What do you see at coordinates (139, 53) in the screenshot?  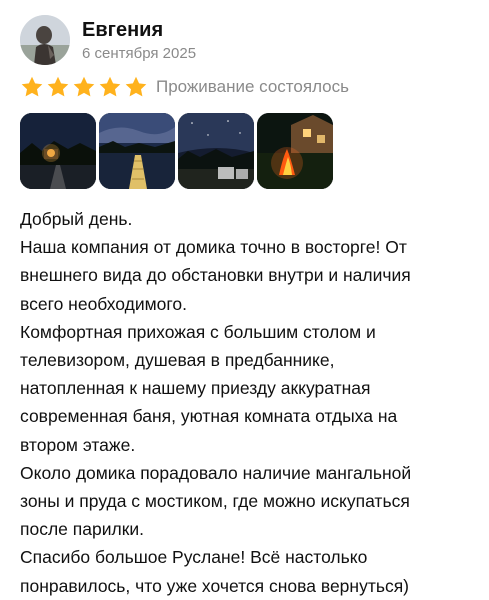 I see `review-date: 6 сентября 2025` at bounding box center [139, 53].